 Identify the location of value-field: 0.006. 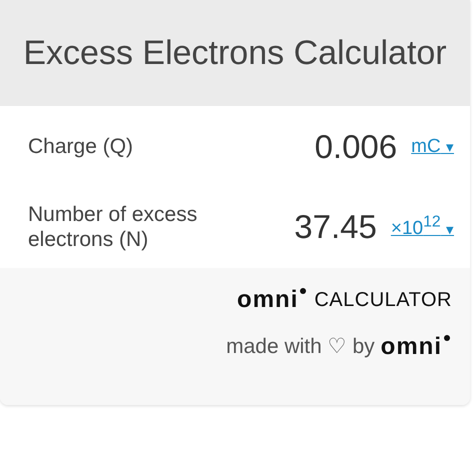
(356, 147).